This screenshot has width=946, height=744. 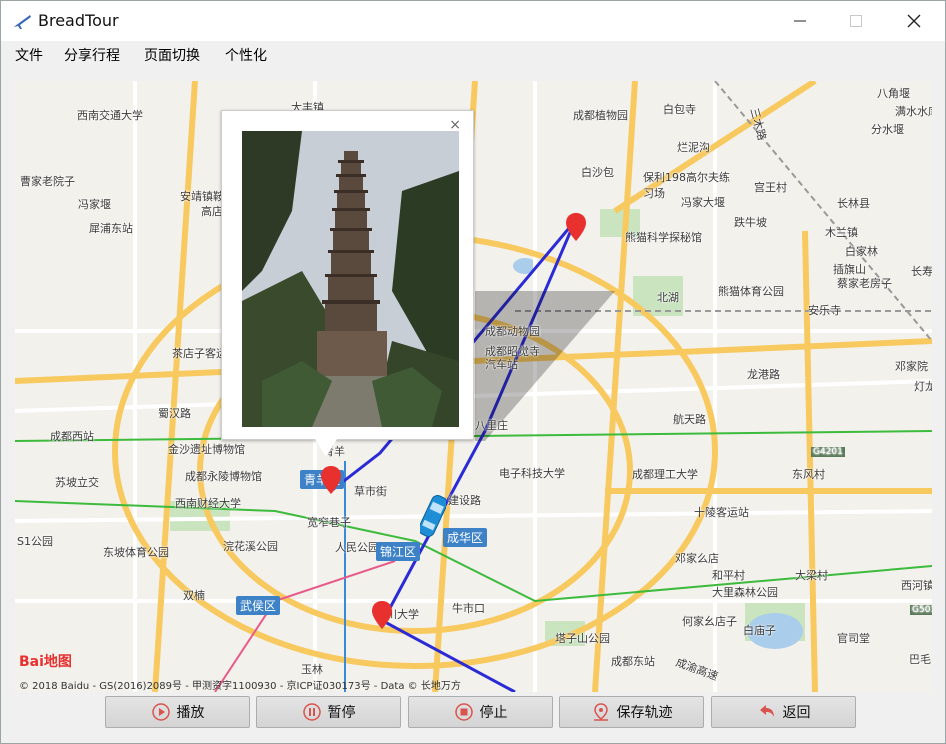 I want to click on photo-popup: ×, so click(x=347, y=275).